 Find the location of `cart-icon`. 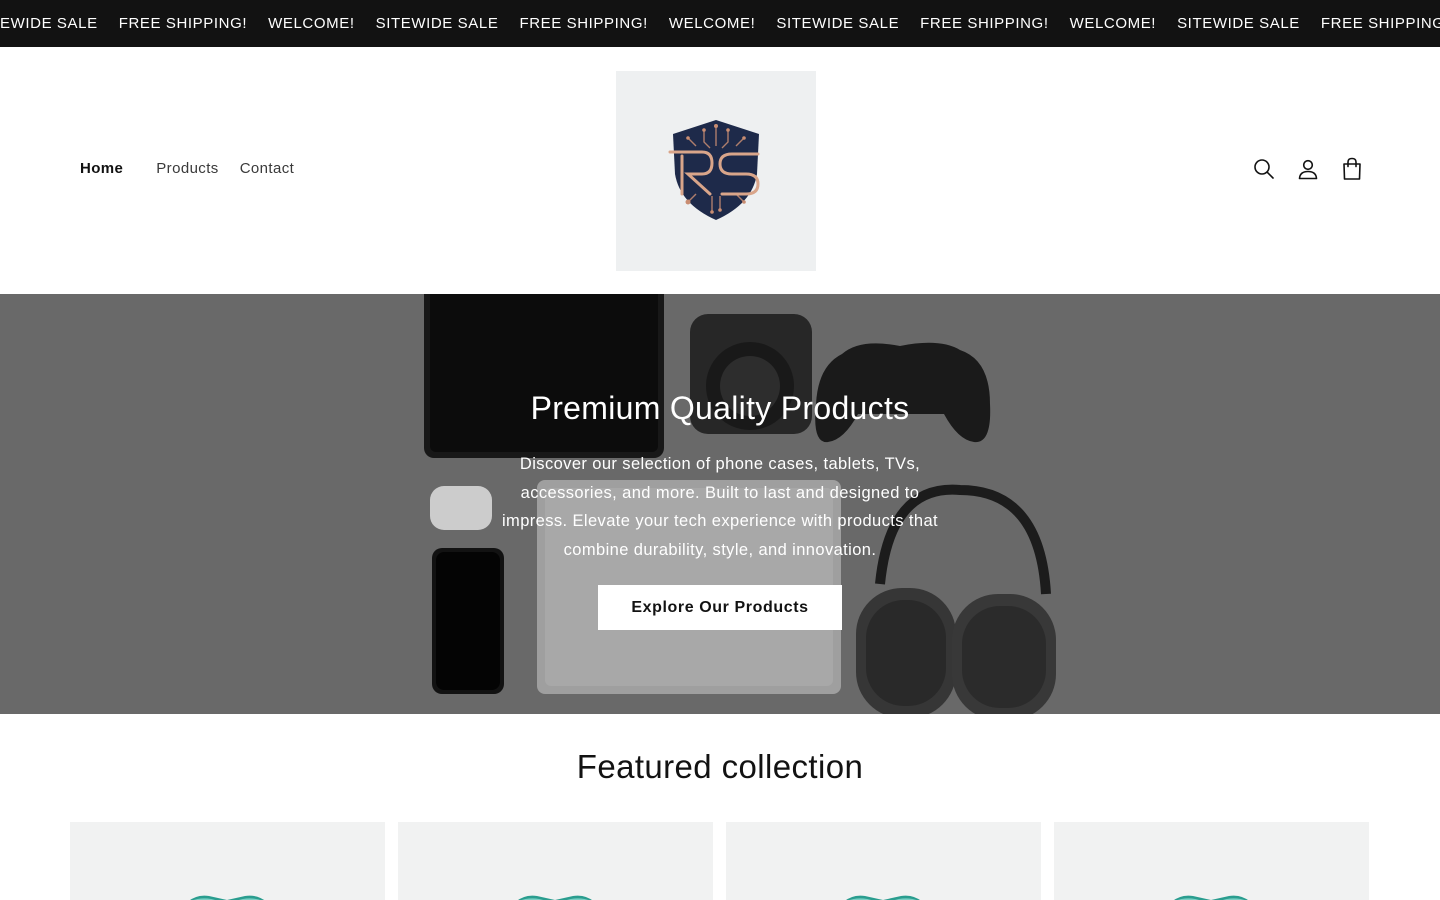

cart-icon is located at coordinates (1352, 169).